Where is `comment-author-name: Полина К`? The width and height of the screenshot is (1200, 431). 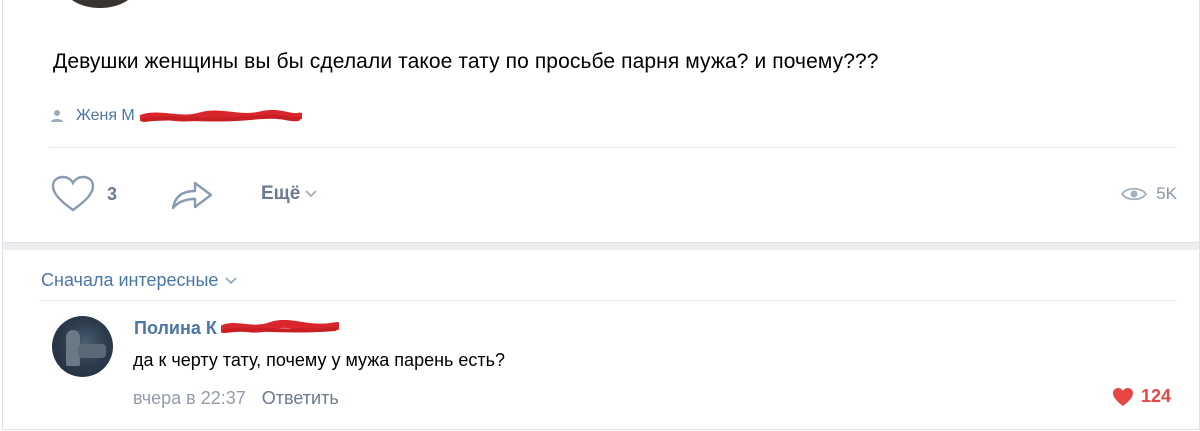 comment-author-name: Полина К is located at coordinates (175, 328).